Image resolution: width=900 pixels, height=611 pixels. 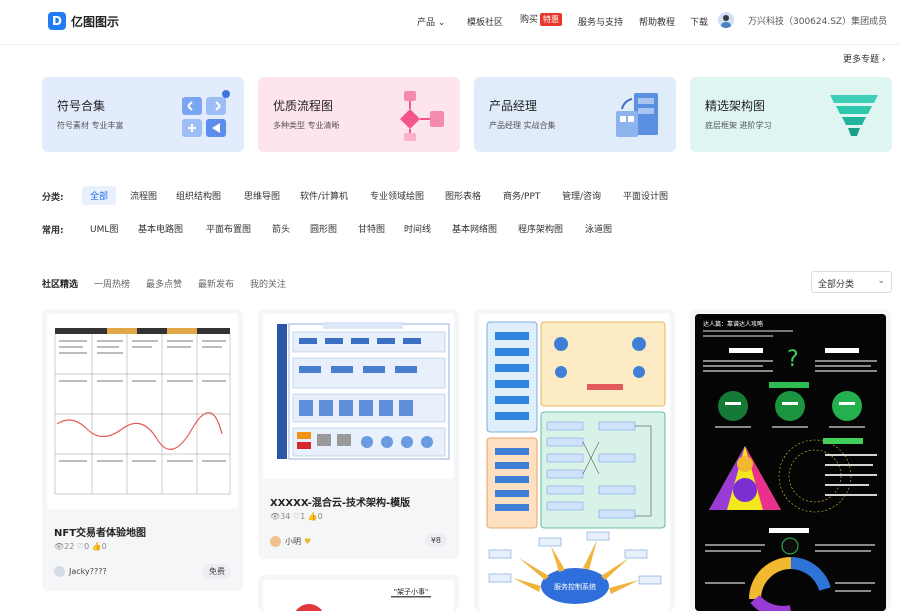 I want to click on tab-most-liked: 最多点赞, so click(x=164, y=283).